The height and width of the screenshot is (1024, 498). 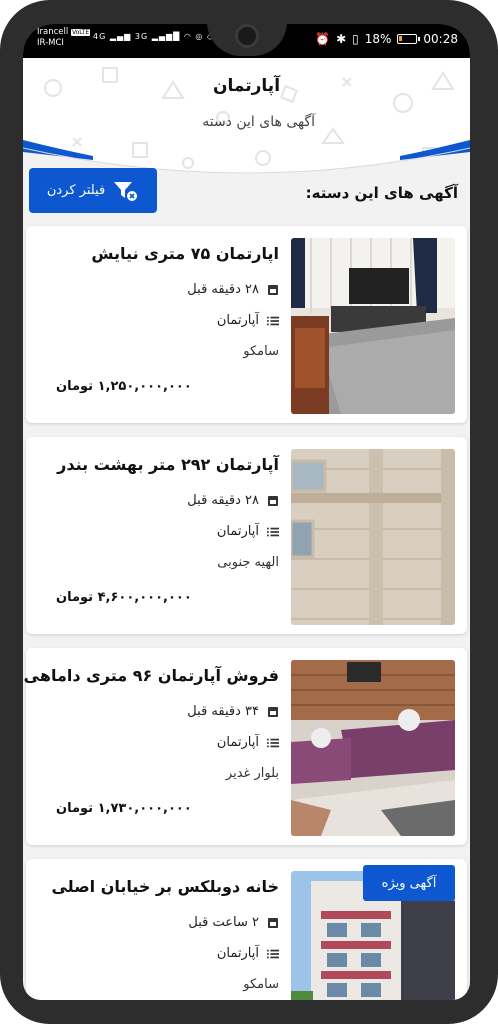 I want to click on listing-time: ۲ ساعت قبل, so click(x=233, y=922).